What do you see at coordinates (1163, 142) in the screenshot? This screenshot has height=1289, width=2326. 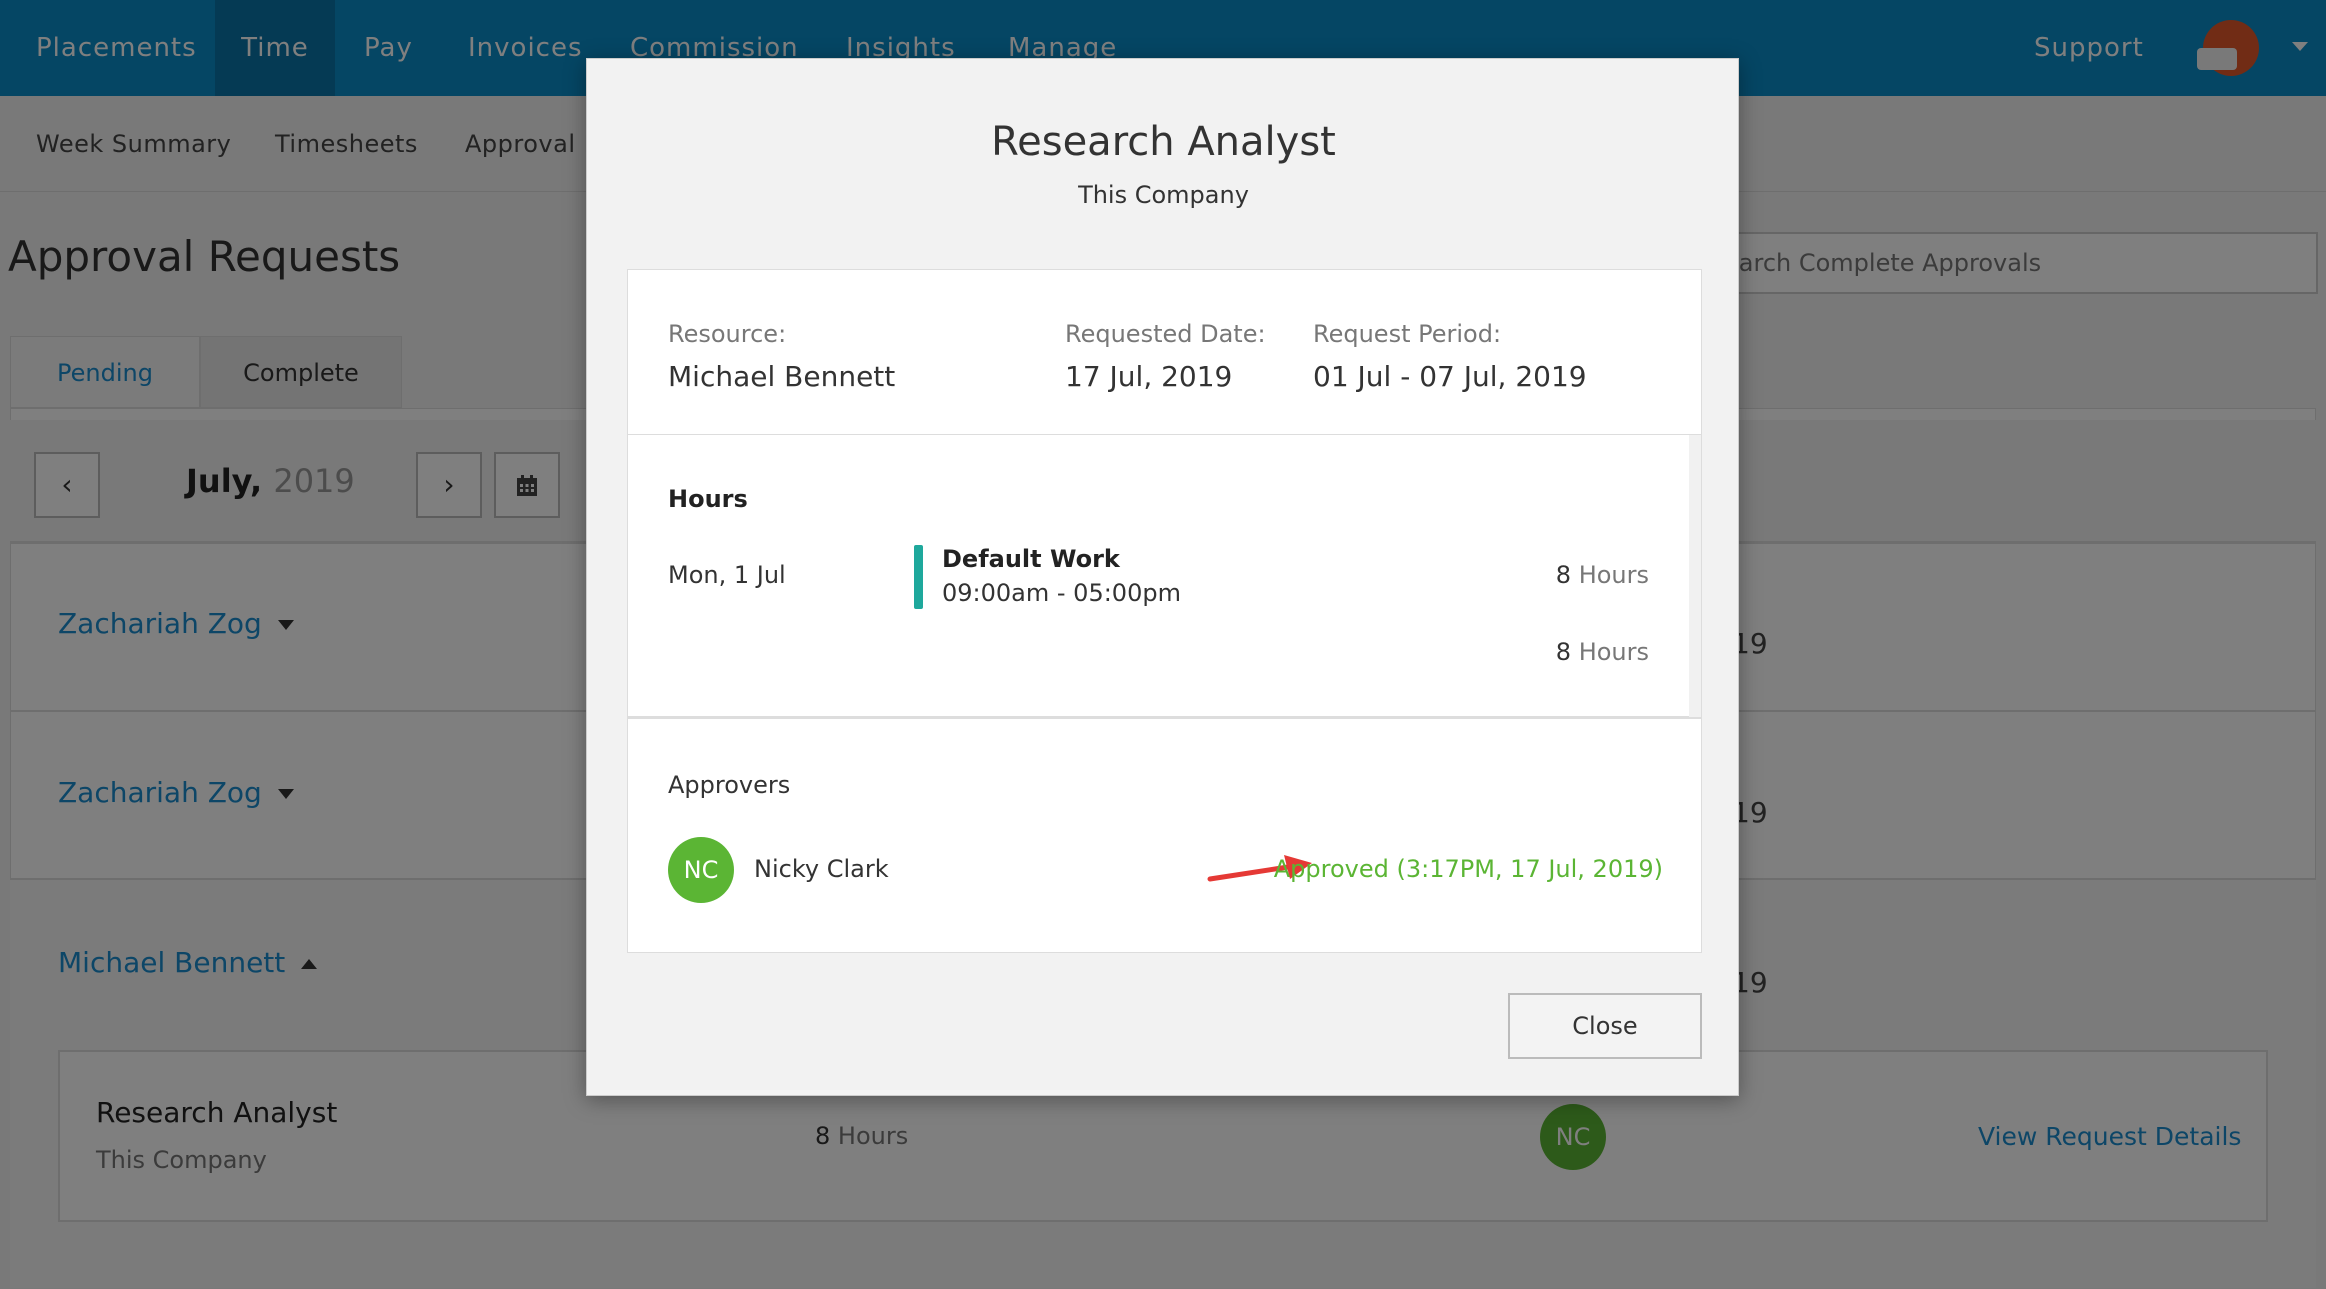 I see `modal-title: Research Analyst` at bounding box center [1163, 142].